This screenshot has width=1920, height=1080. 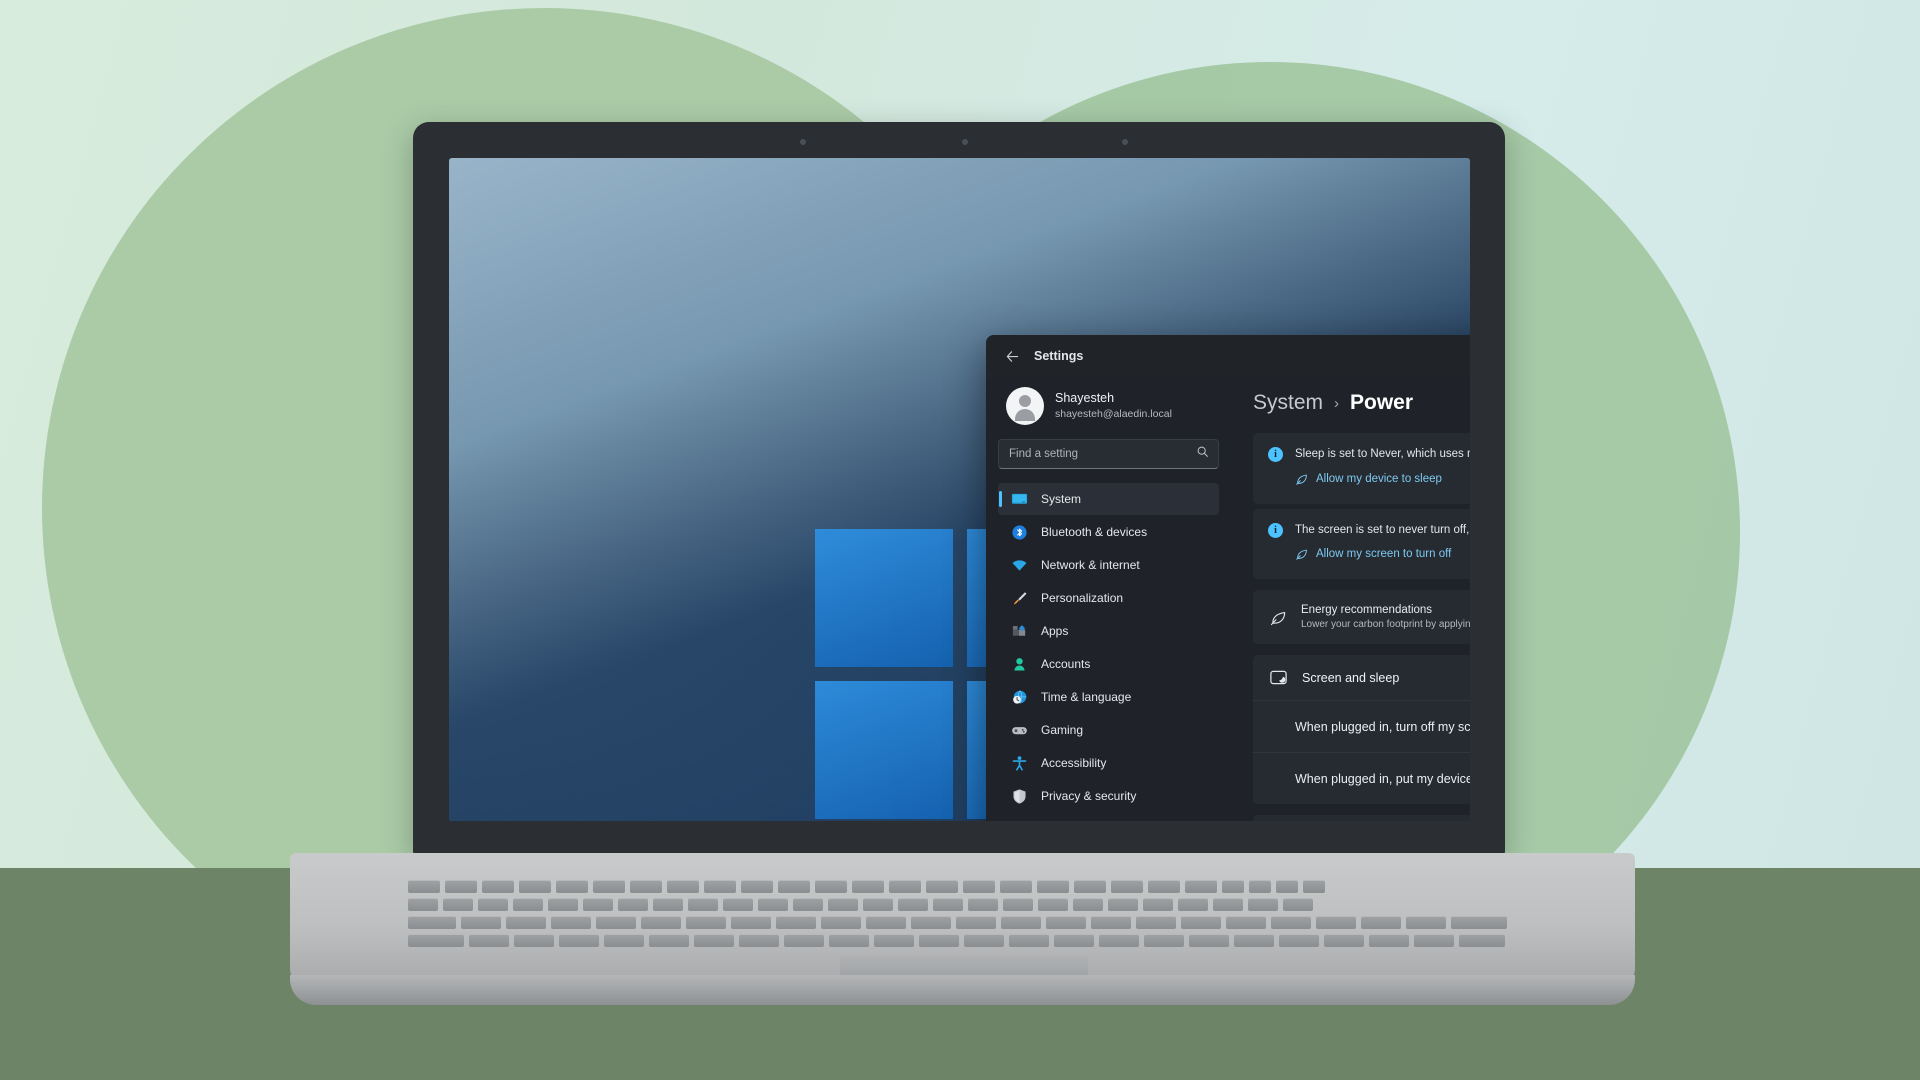 What do you see at coordinates (1019, 730) in the screenshot?
I see `gamepad-icon` at bounding box center [1019, 730].